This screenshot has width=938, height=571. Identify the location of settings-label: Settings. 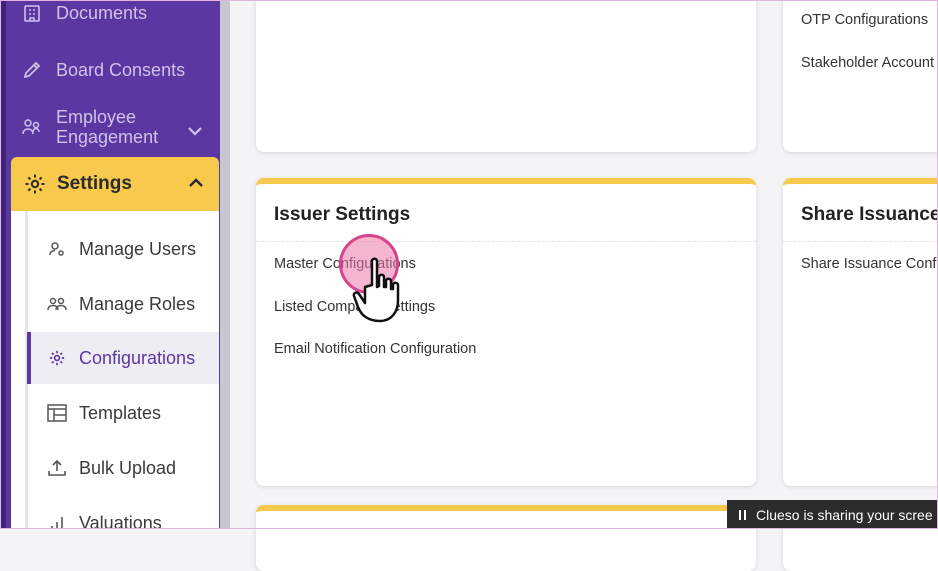
(94, 183).